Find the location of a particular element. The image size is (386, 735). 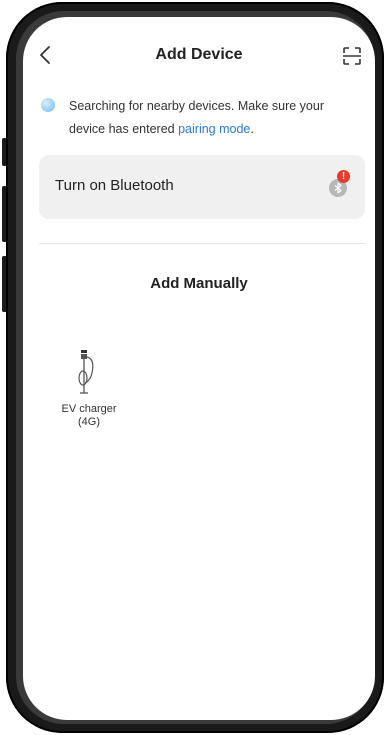

scan-icon is located at coordinates (352, 56).